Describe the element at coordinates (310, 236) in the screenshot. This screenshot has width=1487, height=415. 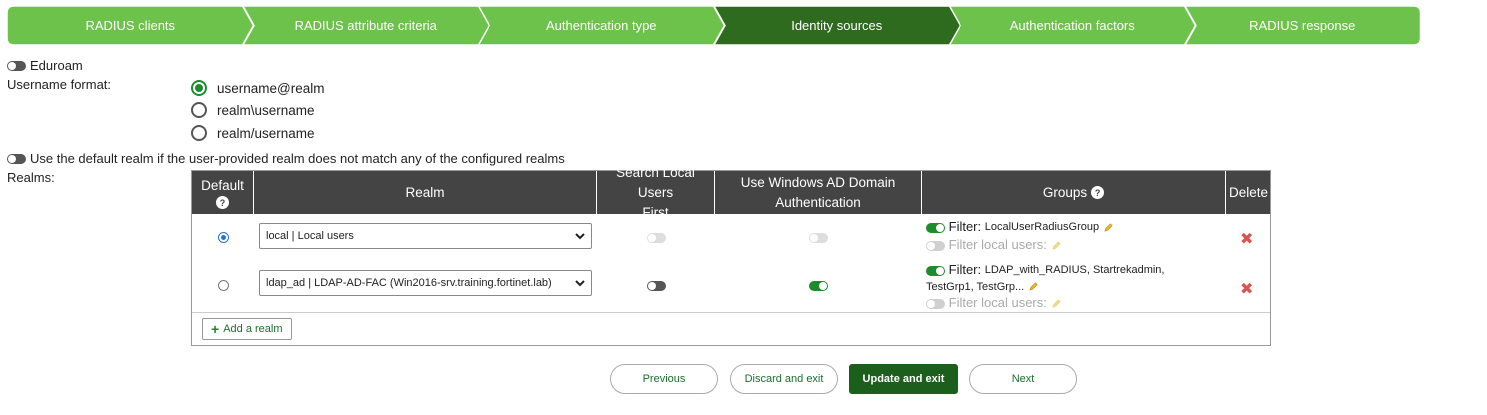
I see `realm-select-value: local | Local users` at that location.